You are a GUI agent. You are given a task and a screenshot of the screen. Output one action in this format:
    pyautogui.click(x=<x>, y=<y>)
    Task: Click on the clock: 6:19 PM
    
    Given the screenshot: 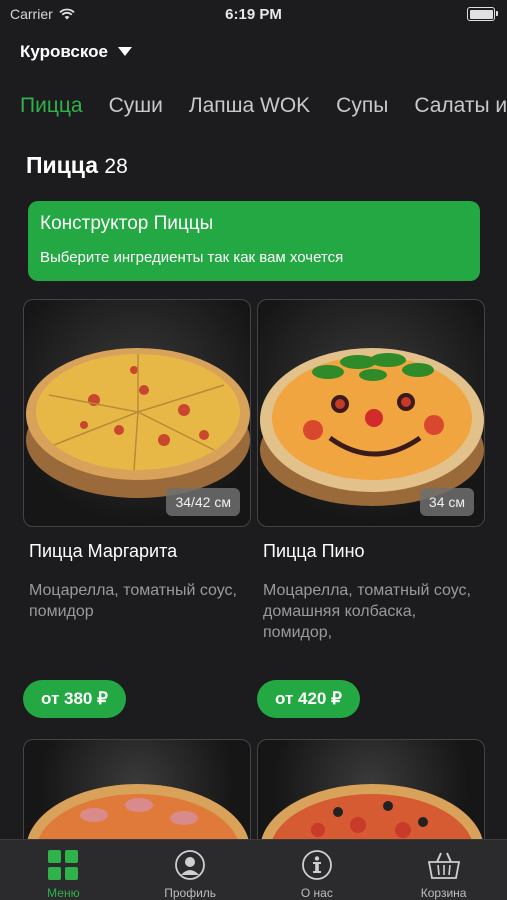 What is the action you would take?
    pyautogui.click(x=253, y=14)
    